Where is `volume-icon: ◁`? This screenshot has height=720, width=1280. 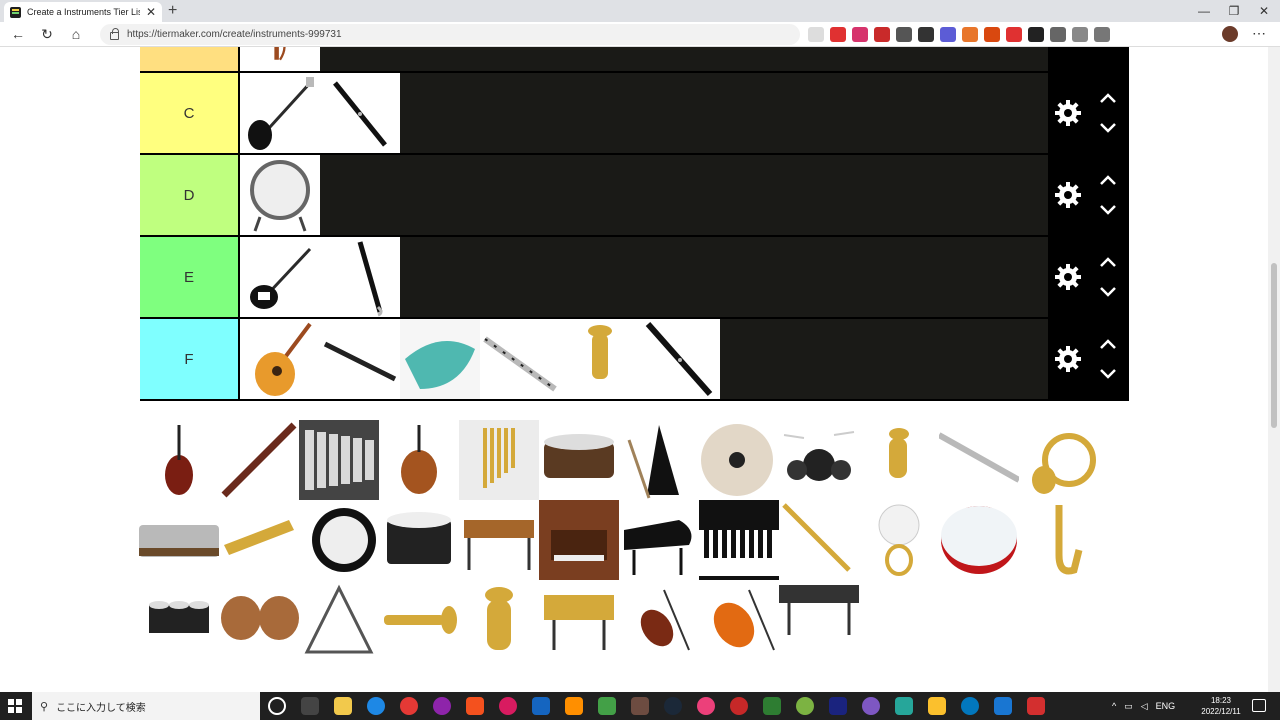
volume-icon: ◁ is located at coordinates (1144, 706).